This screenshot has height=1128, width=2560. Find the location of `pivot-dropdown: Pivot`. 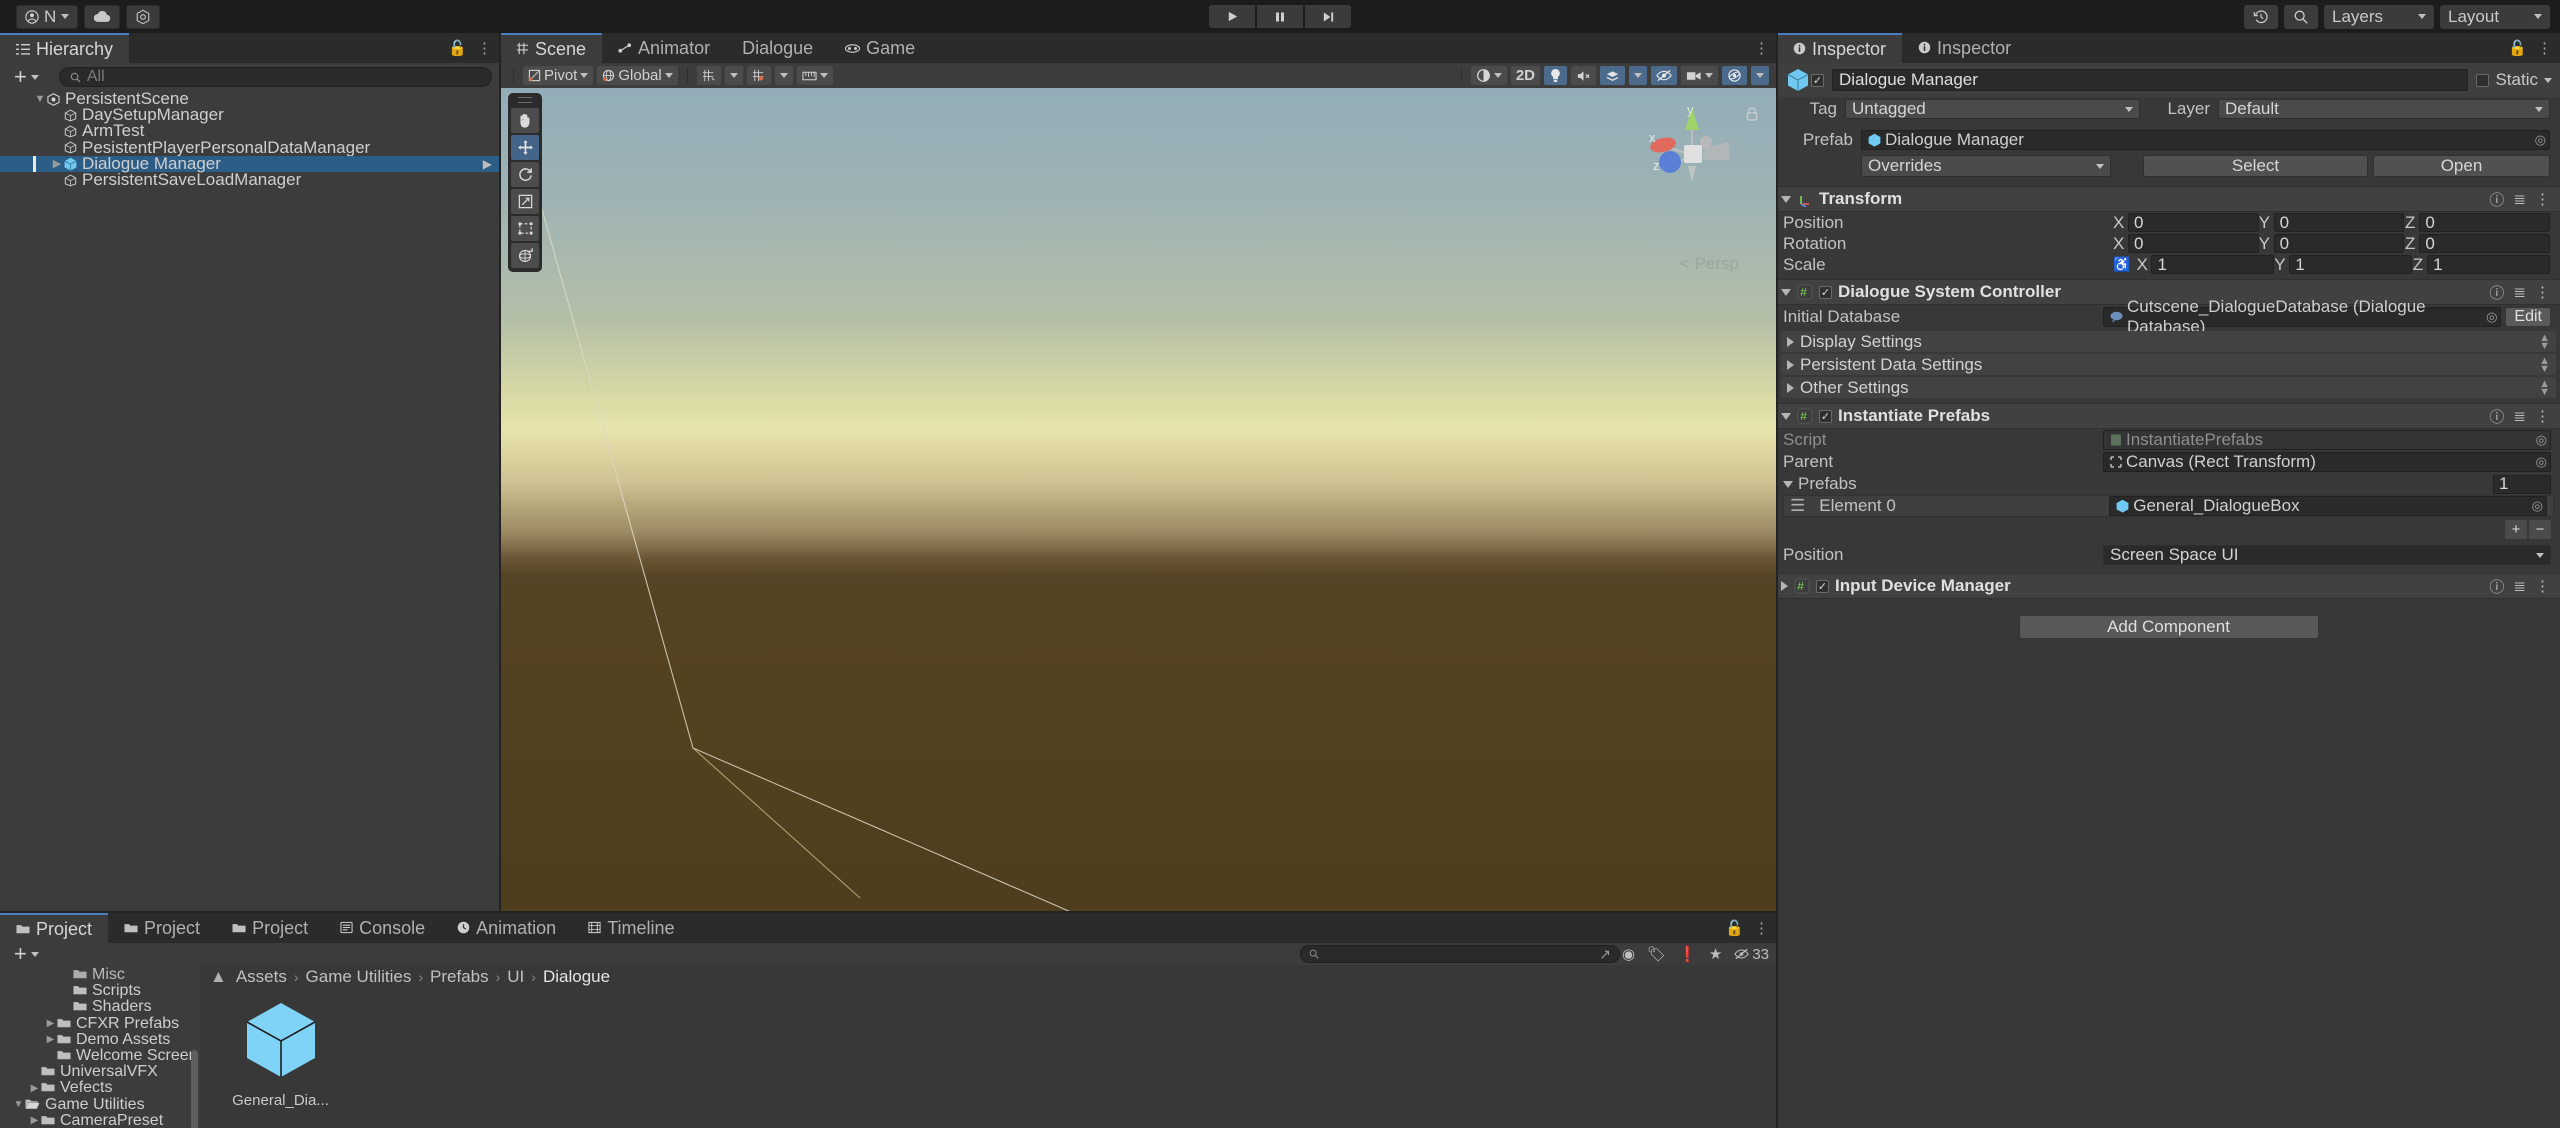

pivot-dropdown: Pivot is located at coordinates (558, 75).